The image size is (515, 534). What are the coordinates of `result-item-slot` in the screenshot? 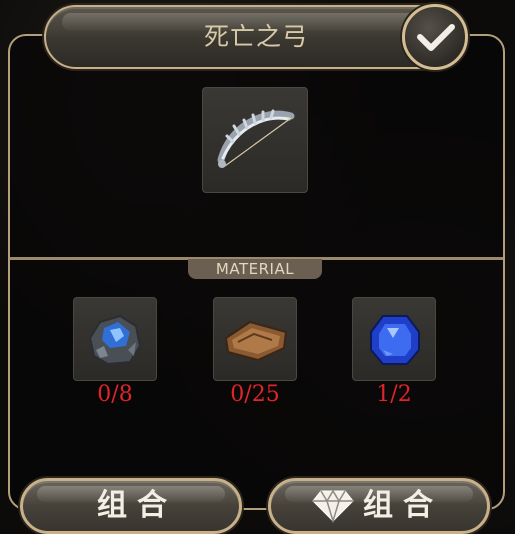 It's located at (255, 140).